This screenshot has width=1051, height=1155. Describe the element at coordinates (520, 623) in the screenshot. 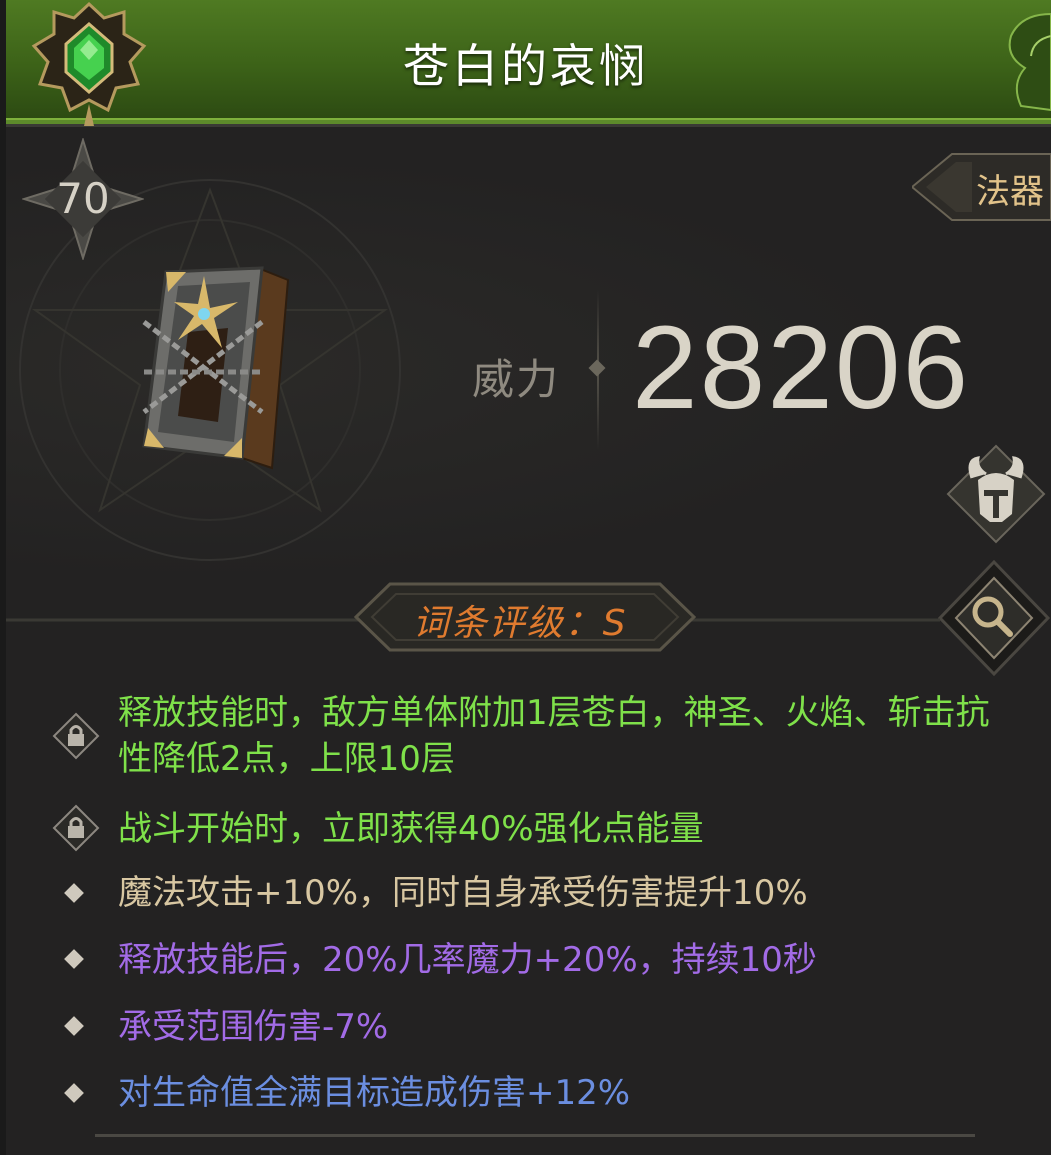

I see `affix-rating: 词条评级：S` at that location.